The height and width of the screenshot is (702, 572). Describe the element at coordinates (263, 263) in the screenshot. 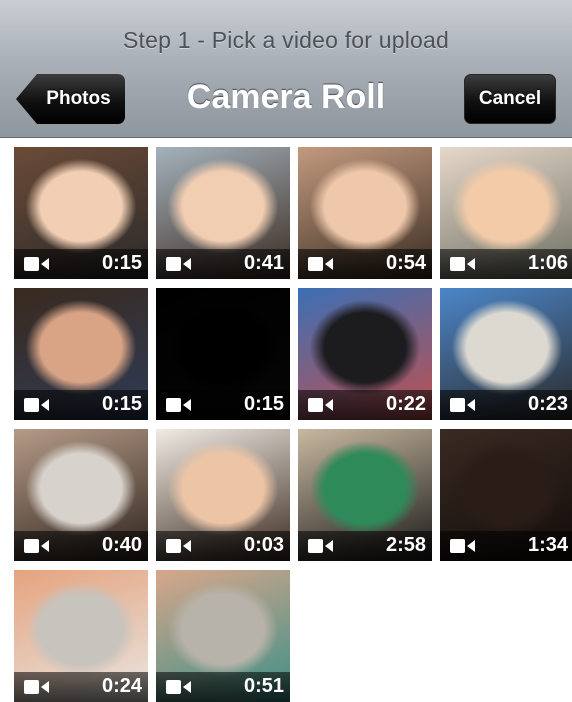

I see `video-duration: 0:41` at that location.